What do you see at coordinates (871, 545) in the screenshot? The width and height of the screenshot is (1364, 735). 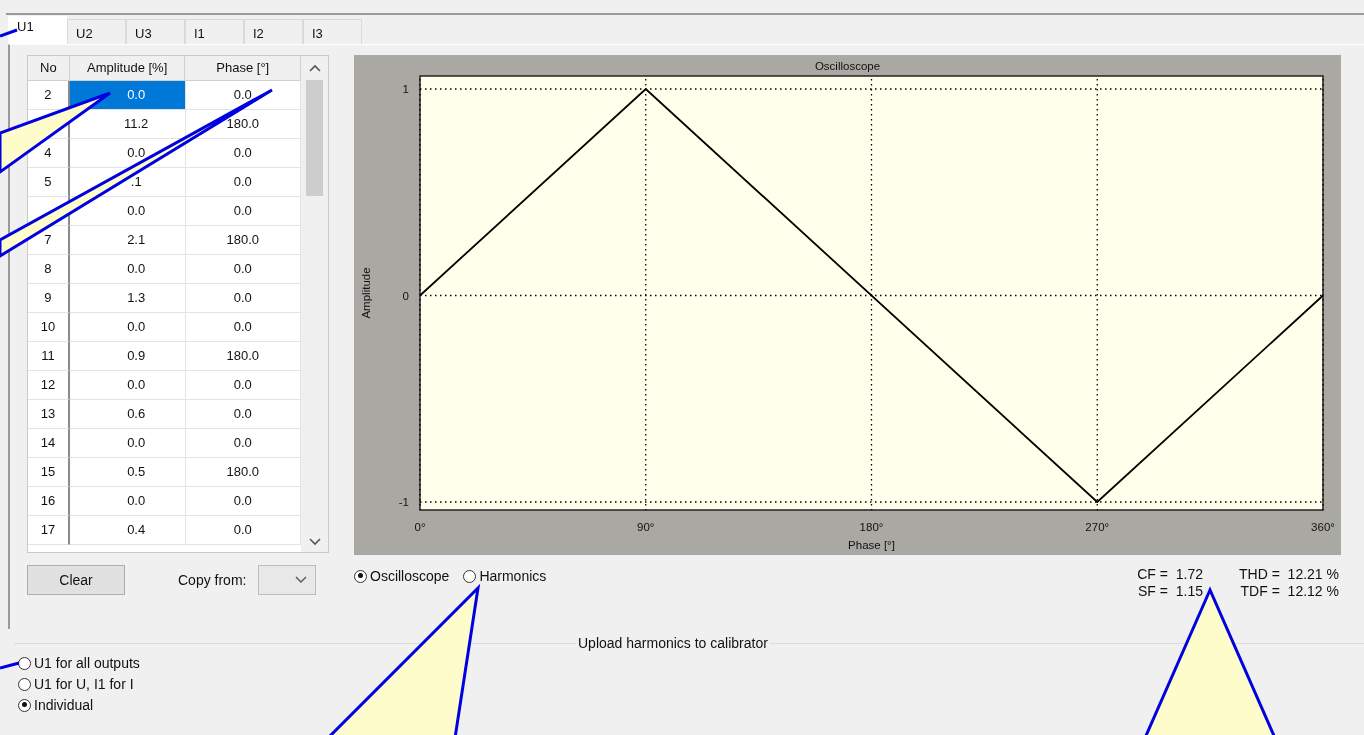 I see `x-axis-label: Phase [°]` at bounding box center [871, 545].